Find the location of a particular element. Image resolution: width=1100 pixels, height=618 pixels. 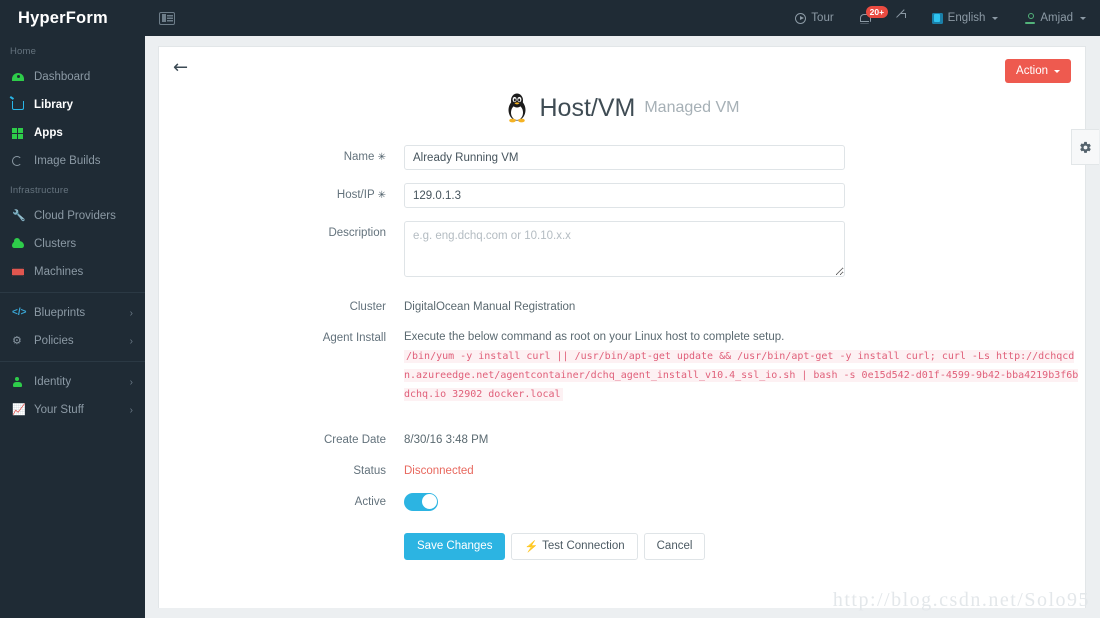

save-changes-button: Save Changes is located at coordinates (455, 546).